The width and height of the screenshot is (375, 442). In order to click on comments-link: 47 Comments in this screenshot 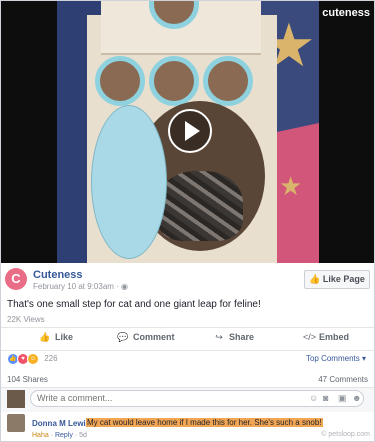, I will do `click(343, 379)`.